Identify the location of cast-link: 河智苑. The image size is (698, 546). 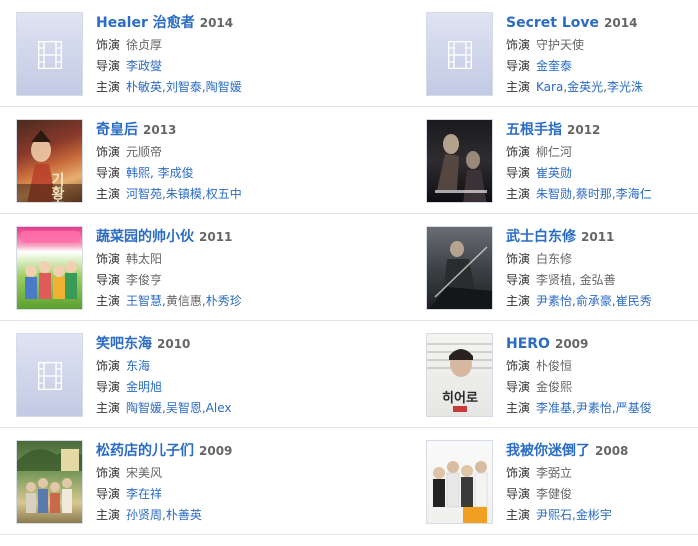
(144, 194).